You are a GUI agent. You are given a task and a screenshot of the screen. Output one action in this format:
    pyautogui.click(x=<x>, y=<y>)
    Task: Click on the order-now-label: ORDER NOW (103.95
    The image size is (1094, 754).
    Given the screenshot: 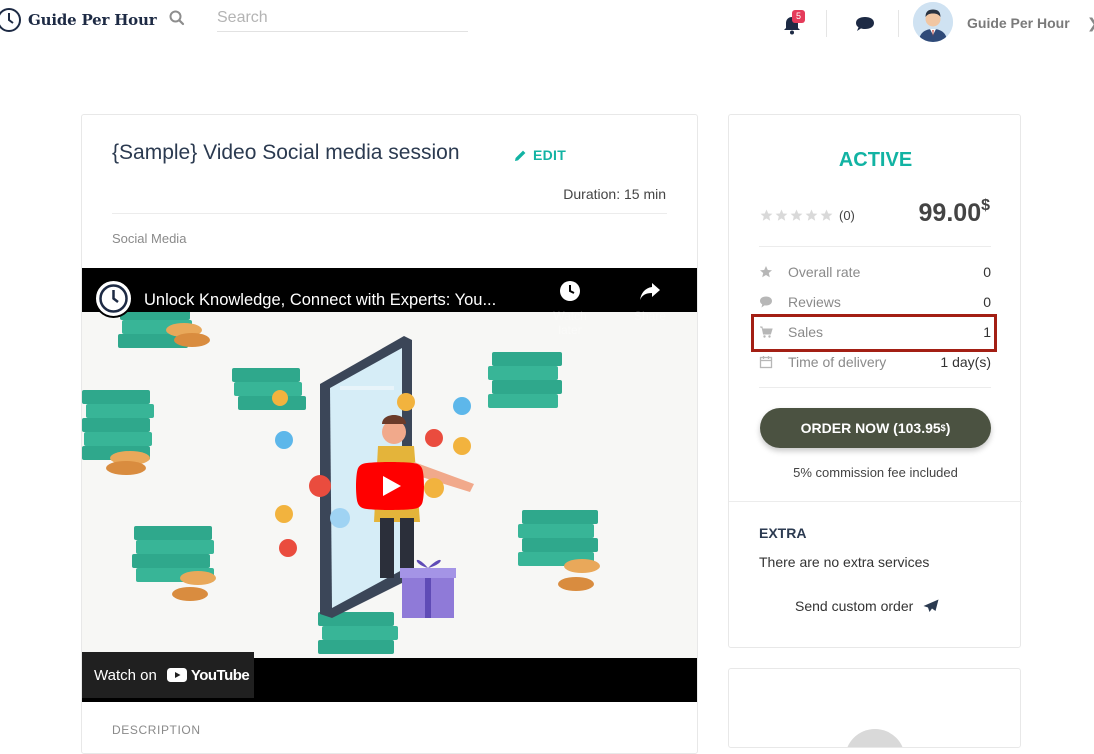 What is the action you would take?
    pyautogui.click(x=870, y=428)
    